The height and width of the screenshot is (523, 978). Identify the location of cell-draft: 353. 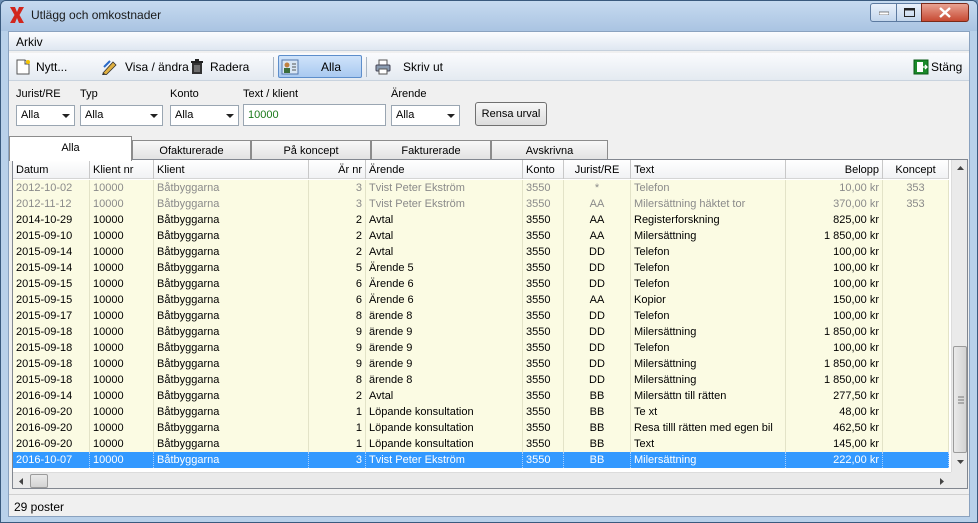
(916, 204).